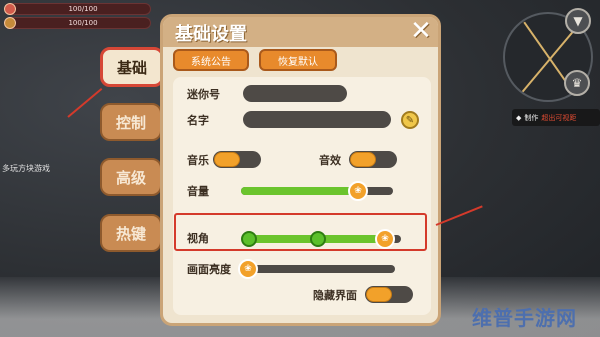 The height and width of the screenshot is (337, 600). Describe the element at coordinates (198, 191) in the screenshot. I see `volume-label: 音量` at that location.